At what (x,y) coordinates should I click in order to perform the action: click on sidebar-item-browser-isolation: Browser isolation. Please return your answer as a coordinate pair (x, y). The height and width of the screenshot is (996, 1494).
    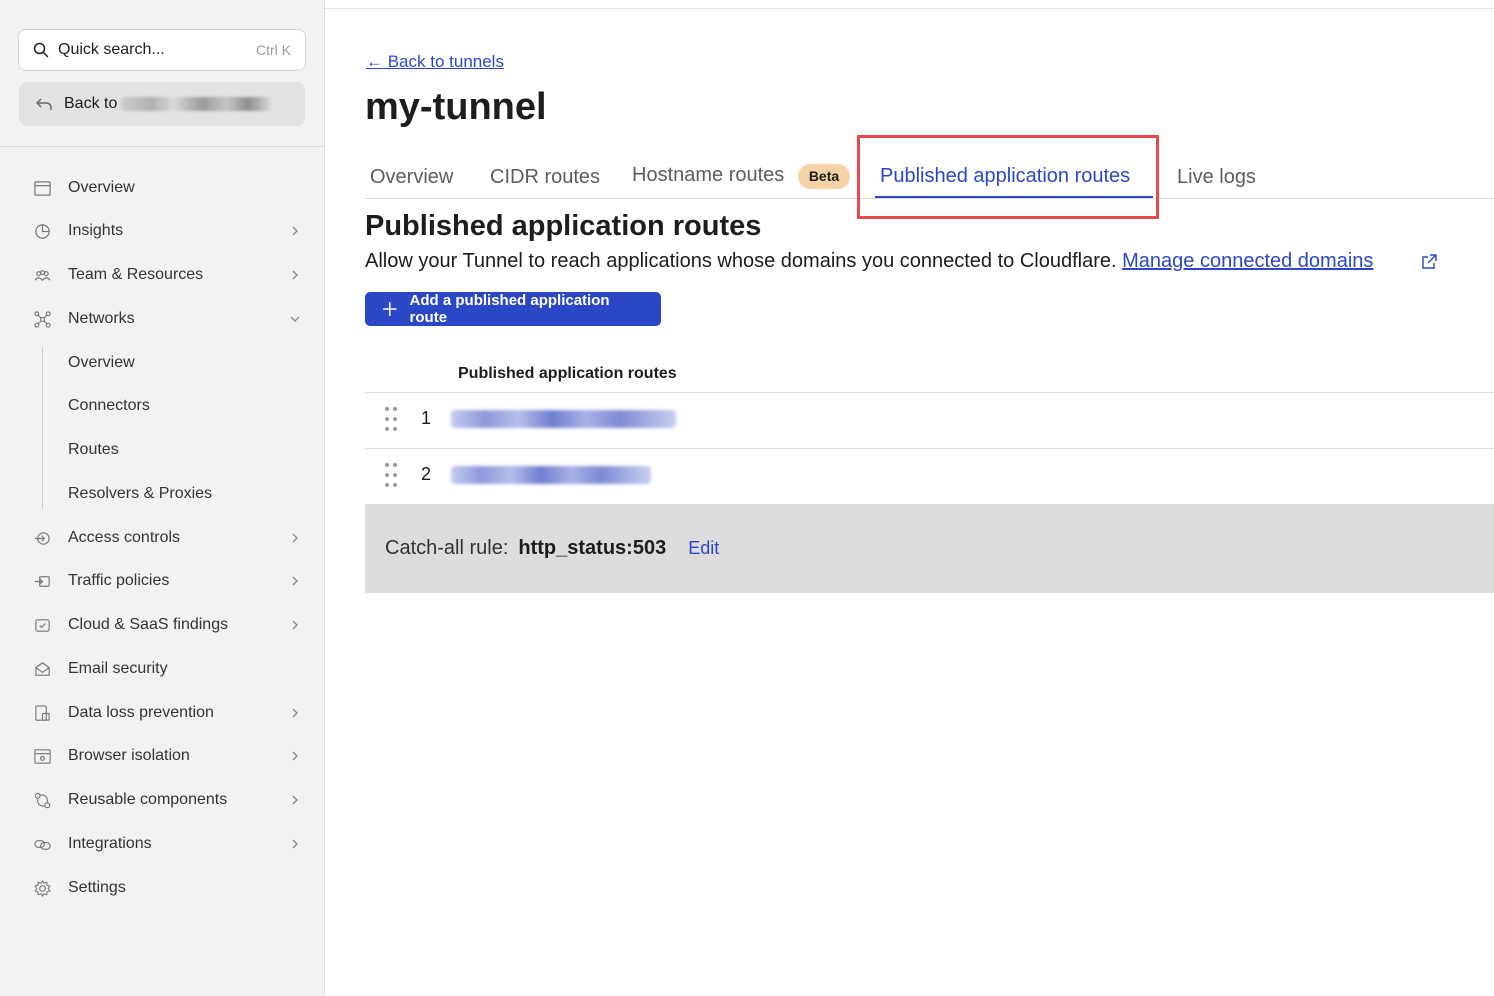
    Looking at the image, I should click on (167, 756).